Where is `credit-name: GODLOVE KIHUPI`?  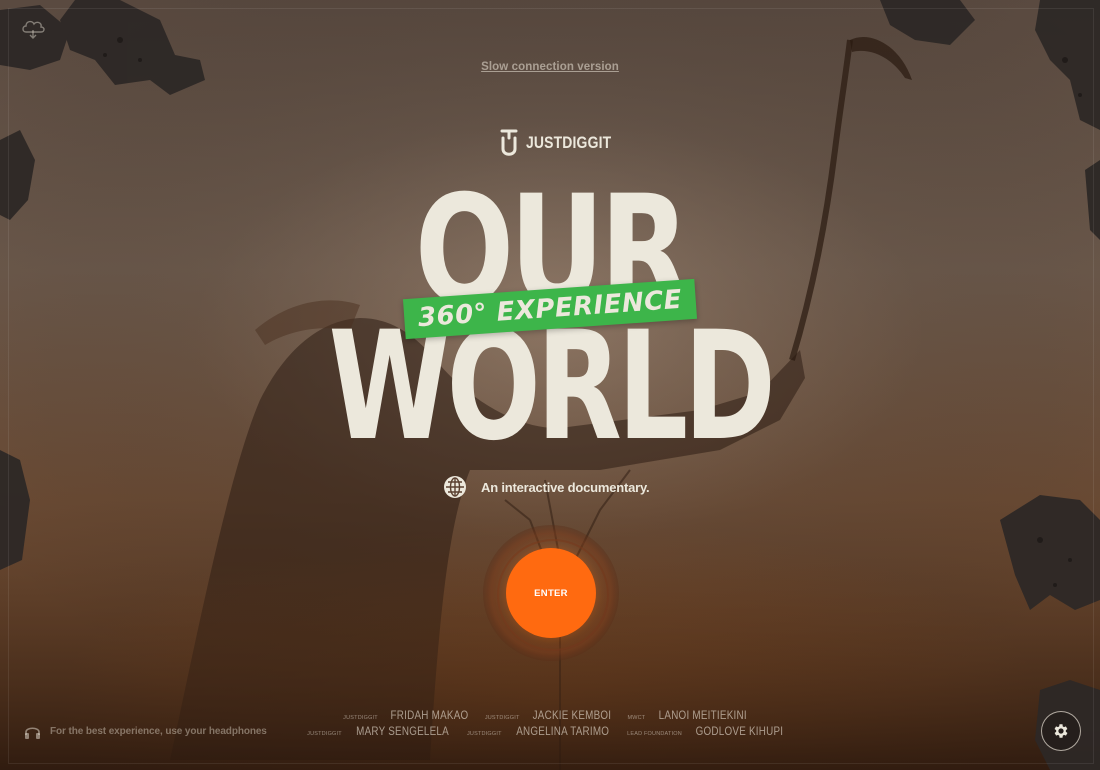
credit-name: GODLOVE KIHUPI is located at coordinates (739, 731).